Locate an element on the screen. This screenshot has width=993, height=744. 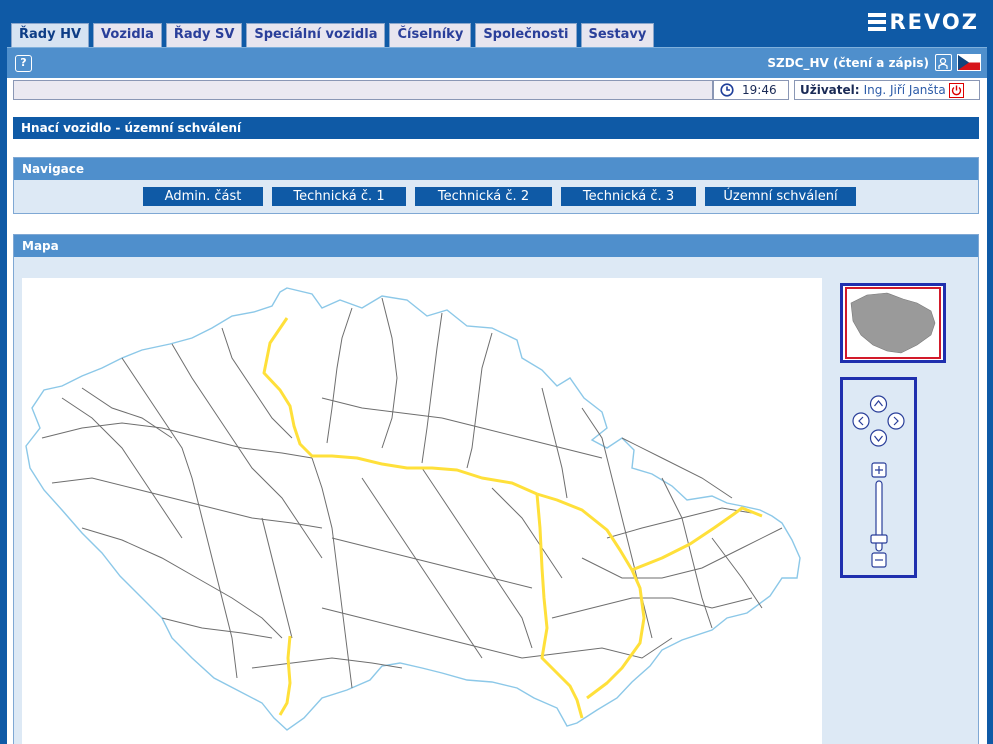
pan-control is located at coordinates (878, 421).